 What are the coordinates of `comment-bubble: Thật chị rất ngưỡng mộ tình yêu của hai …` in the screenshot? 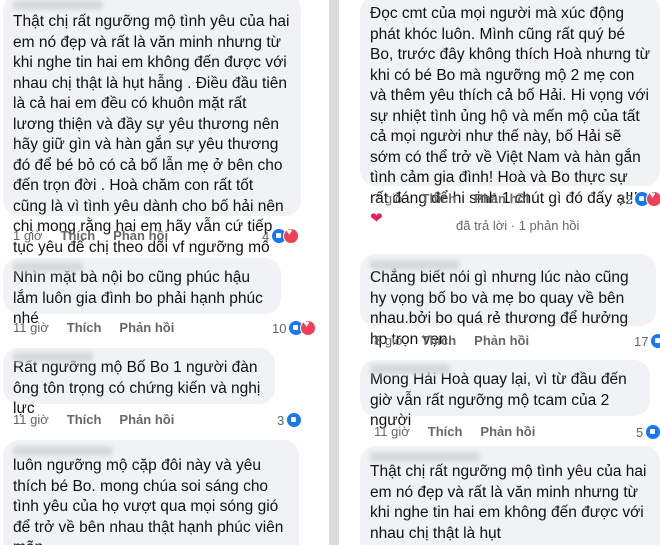 It's located at (510, 495).